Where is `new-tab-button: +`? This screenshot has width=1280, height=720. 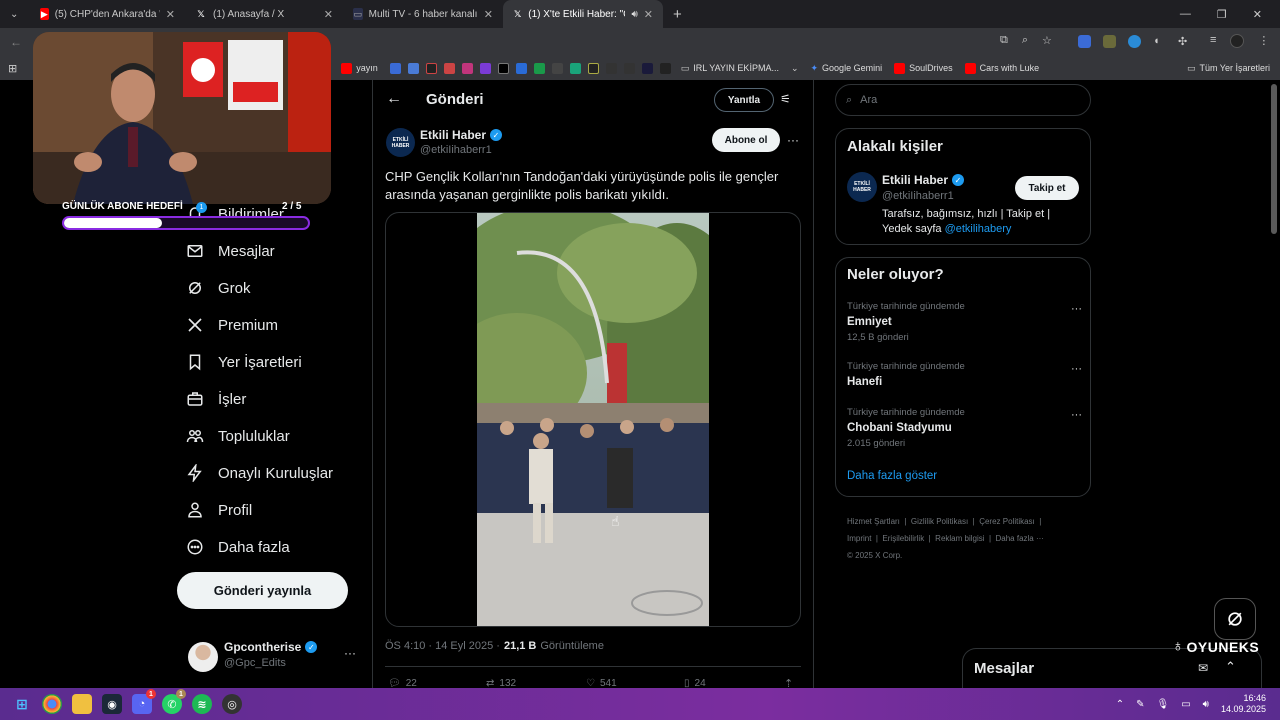 new-tab-button: + is located at coordinates (678, 14).